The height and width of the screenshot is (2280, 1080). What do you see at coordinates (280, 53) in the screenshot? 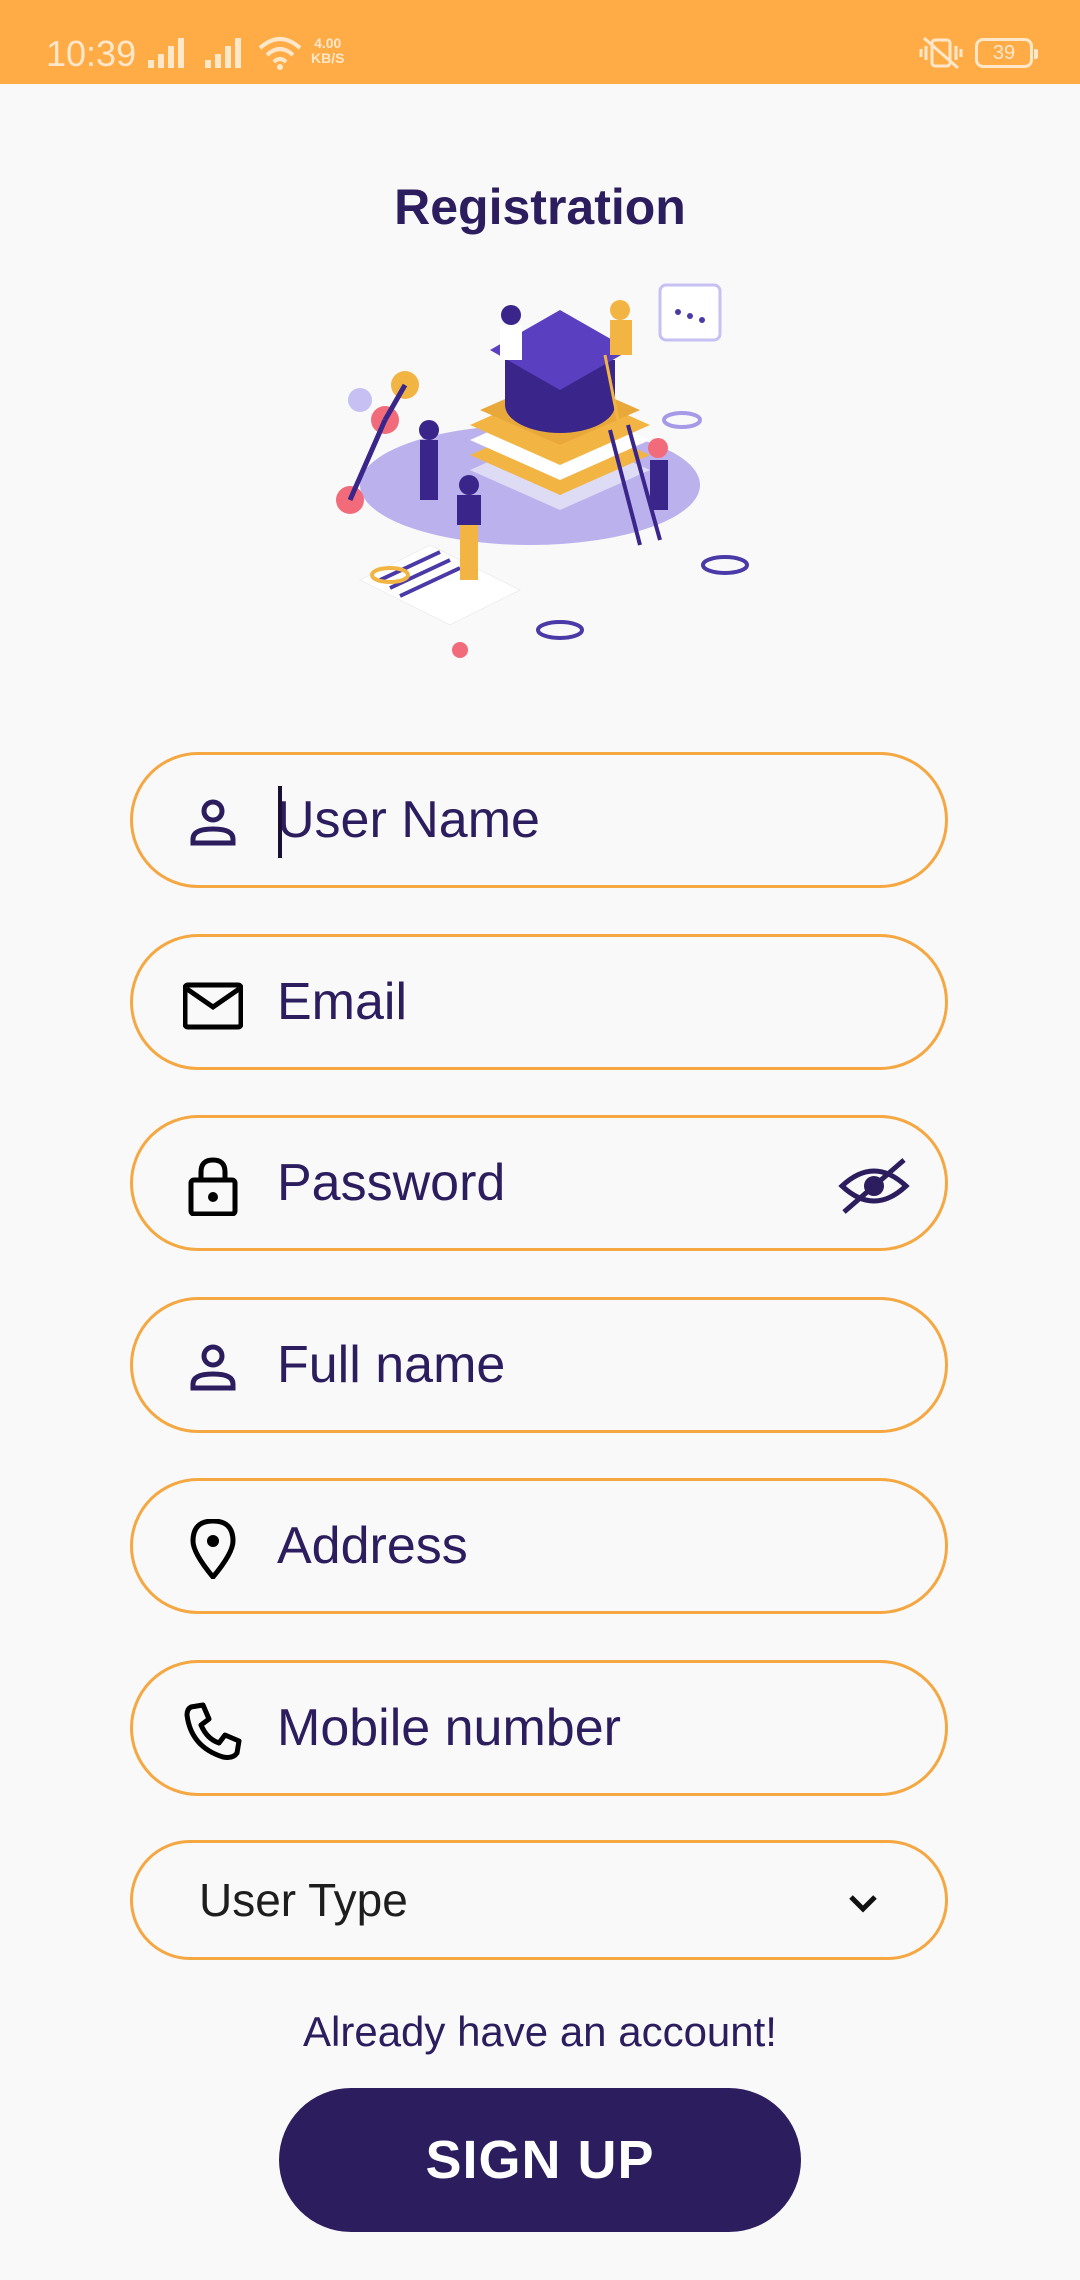
I see `wifi-icon` at bounding box center [280, 53].